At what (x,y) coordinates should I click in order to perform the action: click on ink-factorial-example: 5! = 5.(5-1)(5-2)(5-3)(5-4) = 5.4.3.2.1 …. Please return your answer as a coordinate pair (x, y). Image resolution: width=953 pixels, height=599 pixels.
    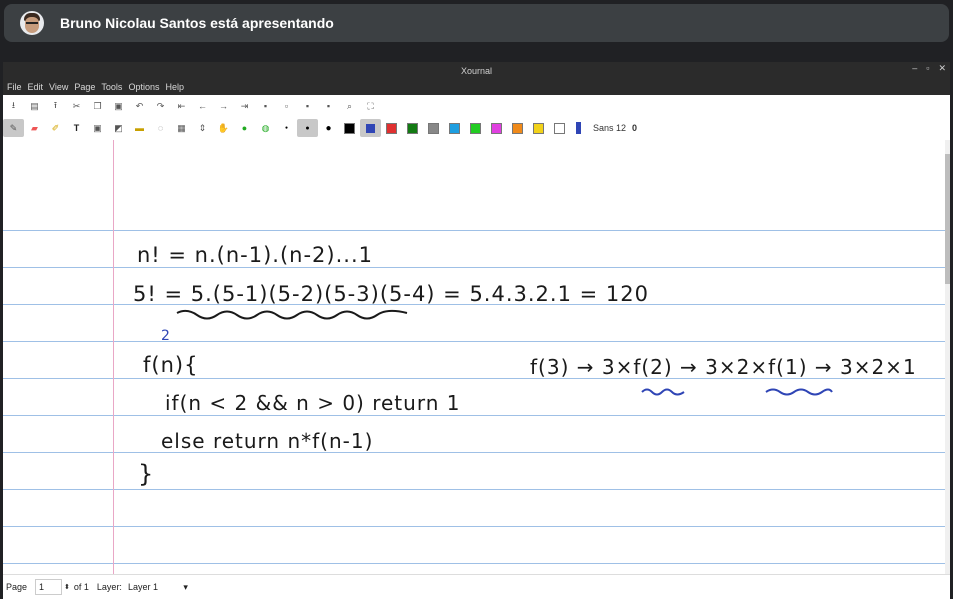
    Looking at the image, I should click on (391, 294).